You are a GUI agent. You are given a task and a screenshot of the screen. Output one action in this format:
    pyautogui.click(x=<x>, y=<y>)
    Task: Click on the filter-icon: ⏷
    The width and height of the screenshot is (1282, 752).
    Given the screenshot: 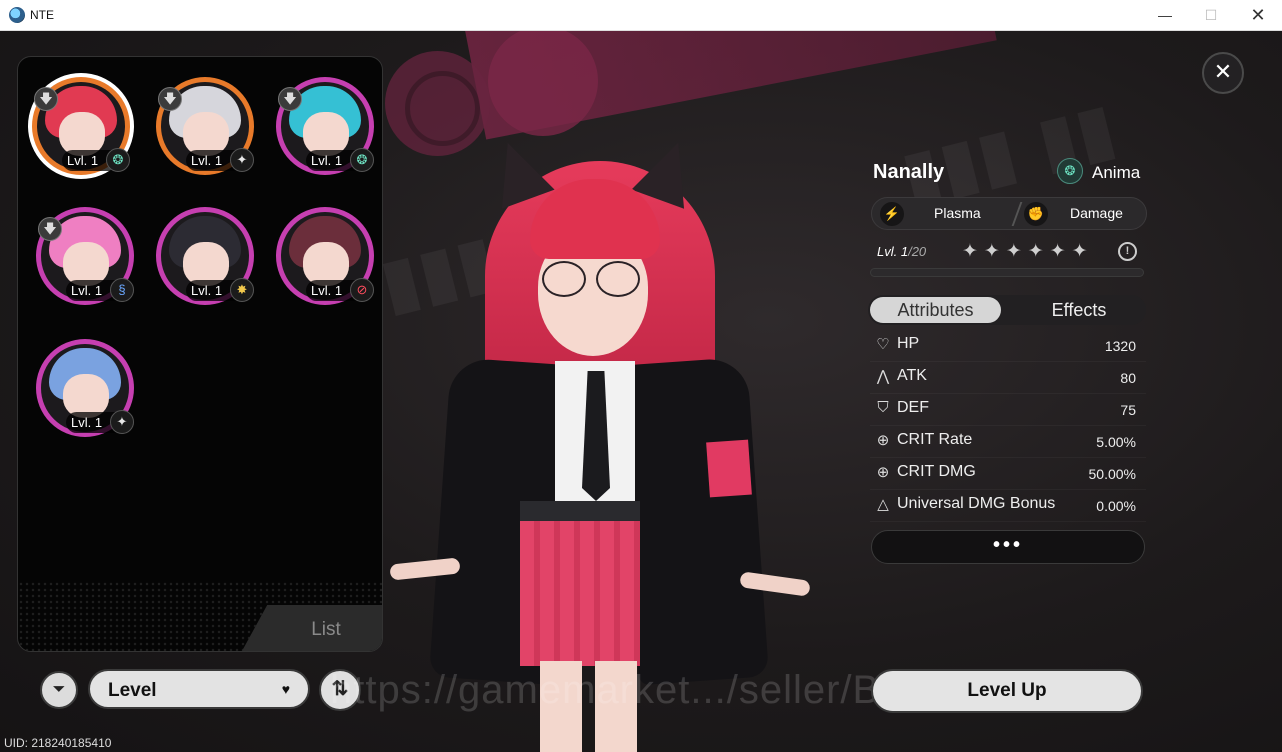 What is the action you would take?
    pyautogui.click(x=59, y=689)
    